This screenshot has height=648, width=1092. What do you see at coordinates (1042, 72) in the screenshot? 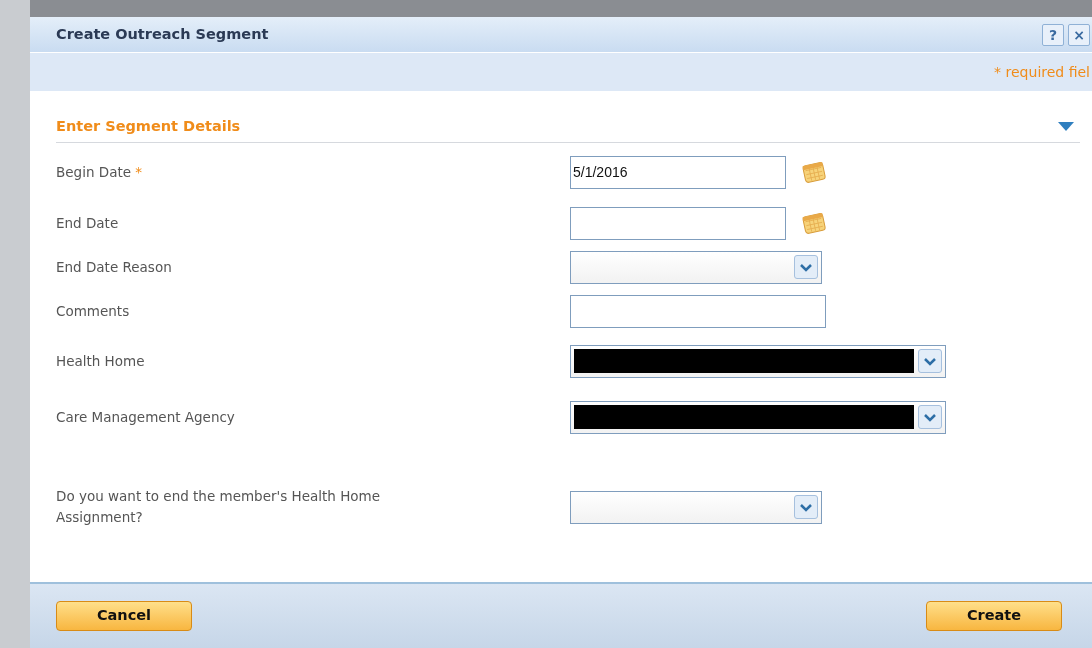
I see `required-field-note: * required fiel` at bounding box center [1042, 72].